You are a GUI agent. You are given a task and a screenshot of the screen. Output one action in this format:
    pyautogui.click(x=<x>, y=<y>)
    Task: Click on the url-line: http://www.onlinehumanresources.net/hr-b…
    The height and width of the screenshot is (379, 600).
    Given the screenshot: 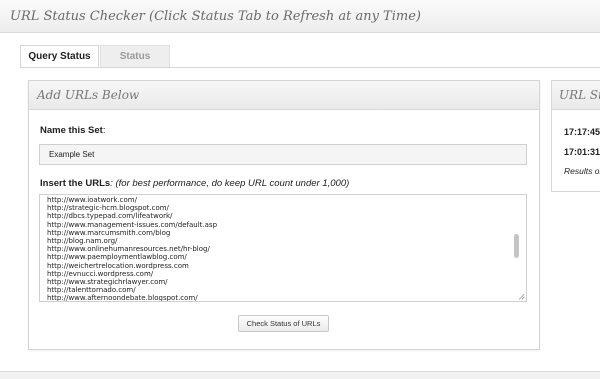 What is the action you would take?
    pyautogui.click(x=128, y=249)
    